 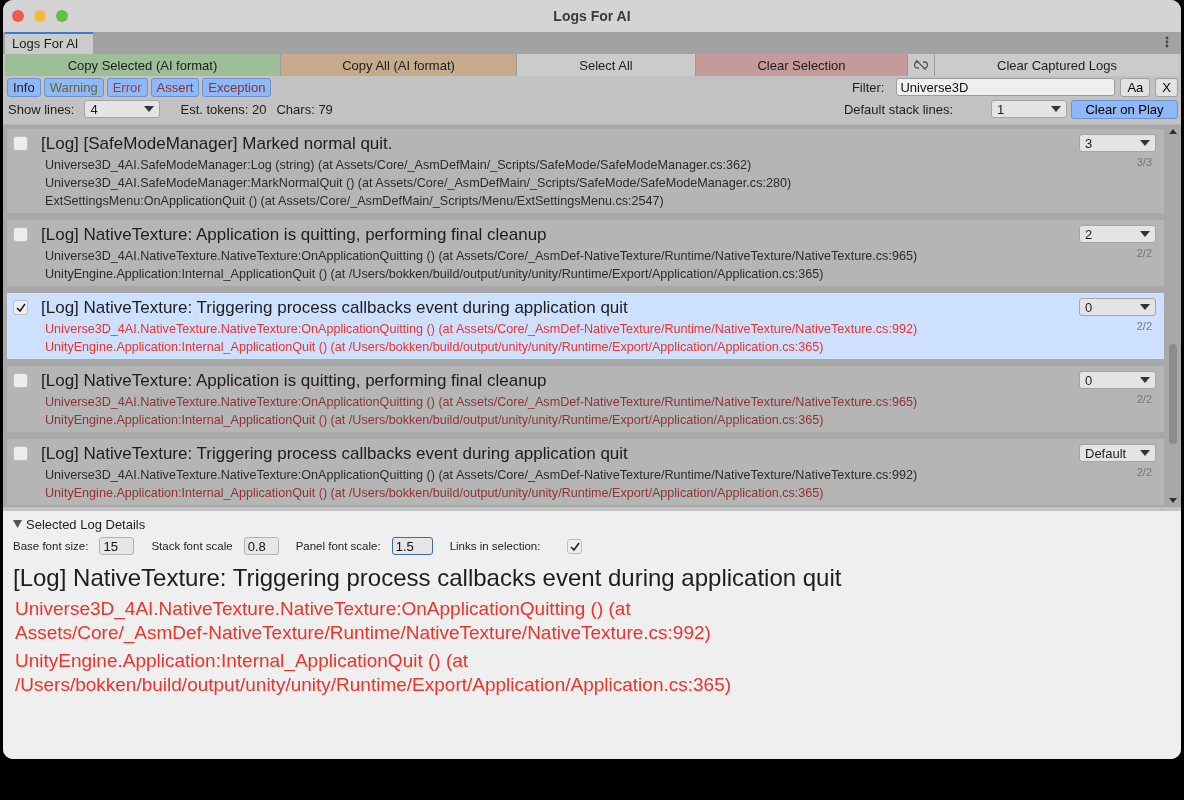 I want to click on window-title: Logs For AI, so click(x=592, y=16).